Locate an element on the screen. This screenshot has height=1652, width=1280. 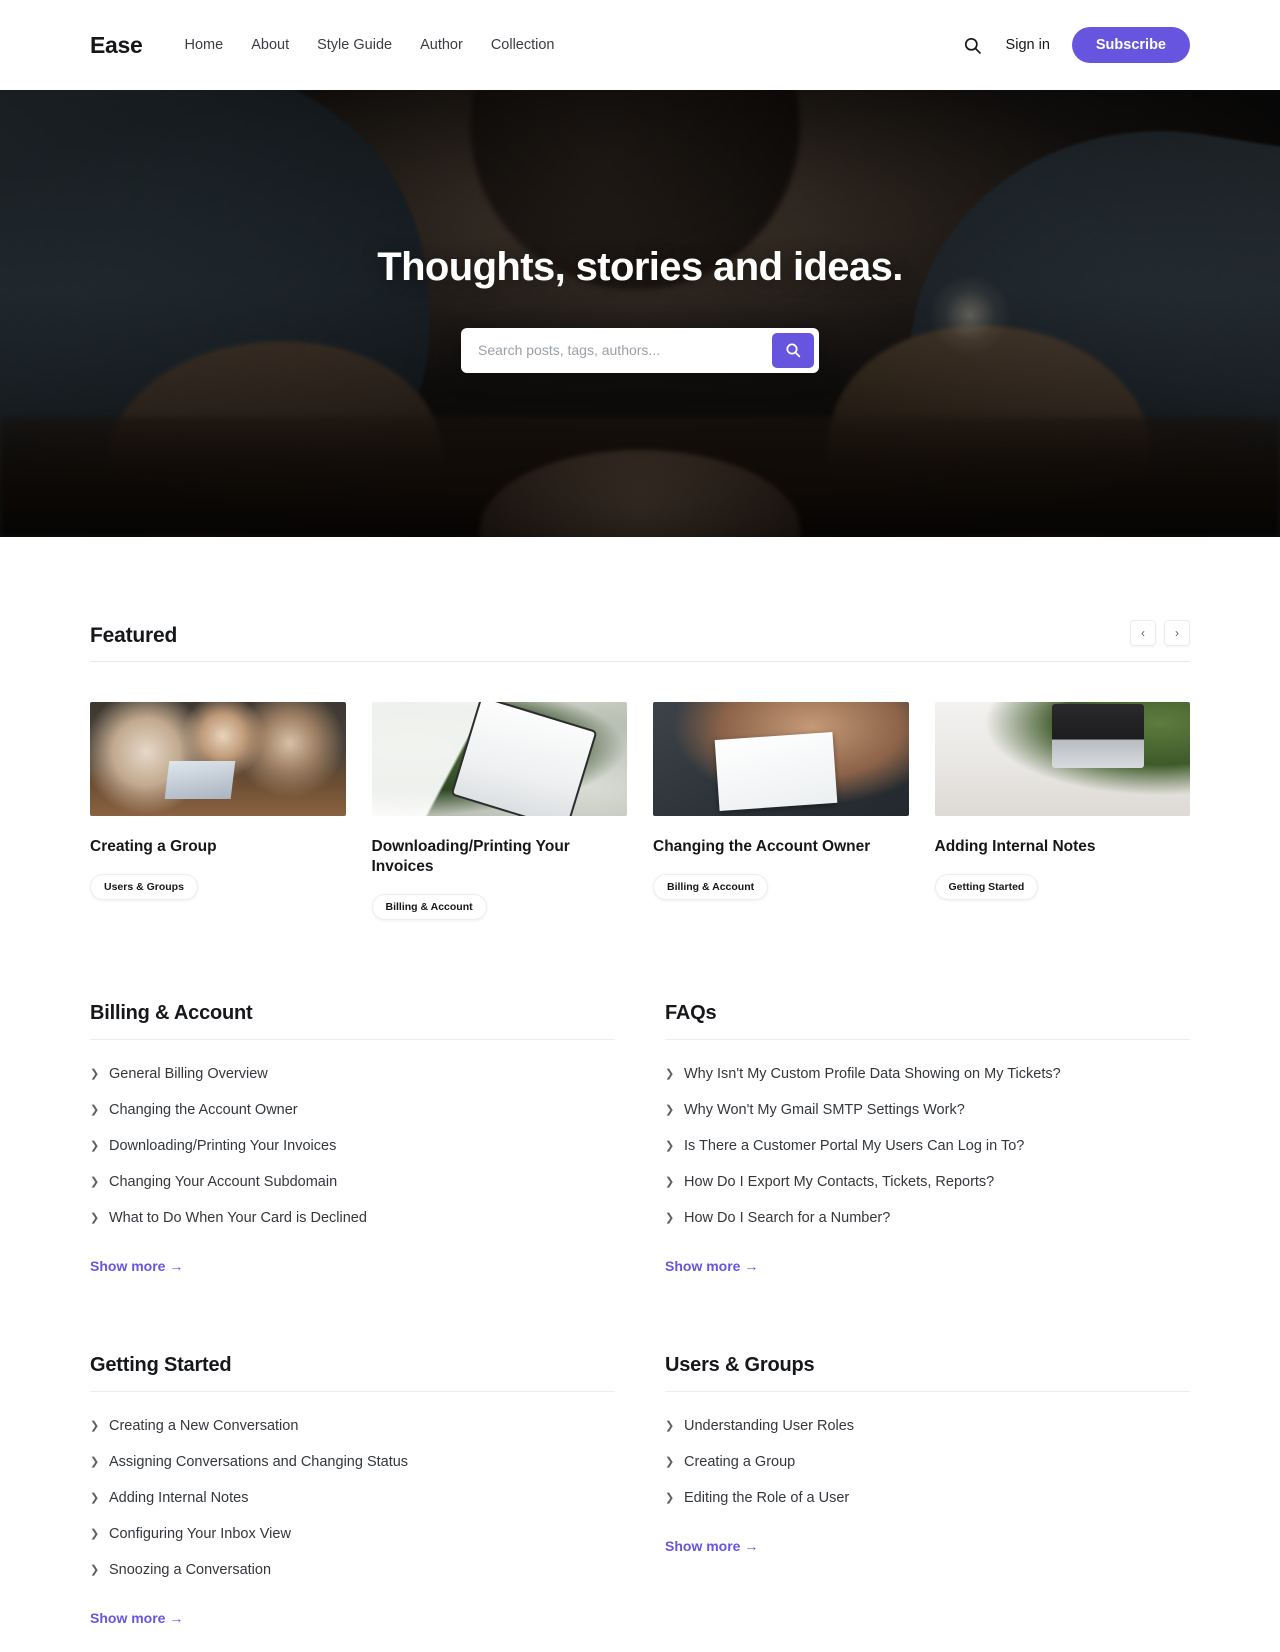
featured-title: Featured is located at coordinates (134, 635).